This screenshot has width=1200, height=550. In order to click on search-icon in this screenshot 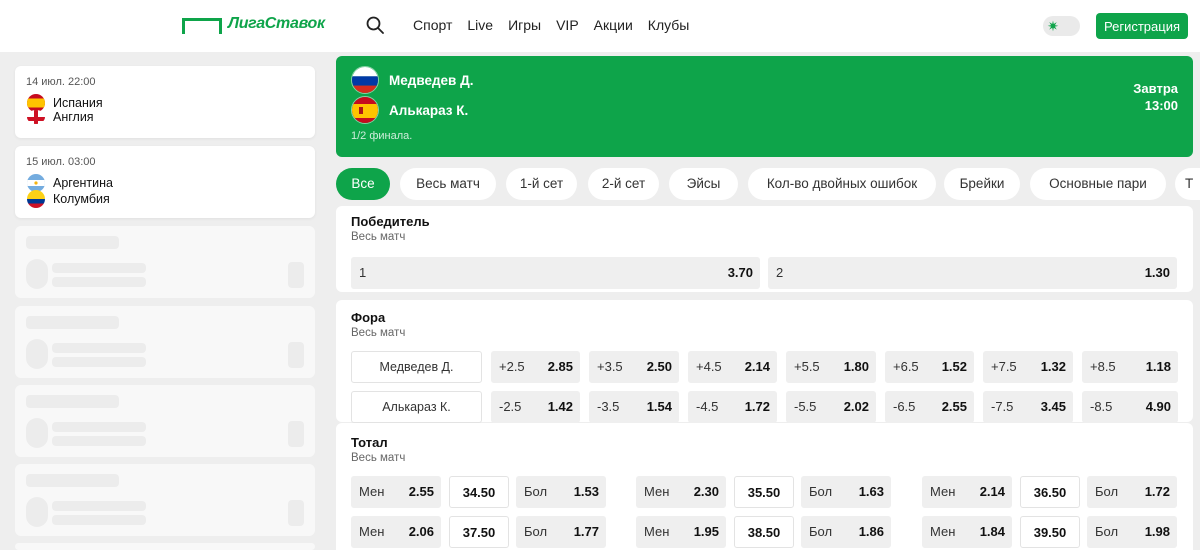, I will do `click(375, 25)`.